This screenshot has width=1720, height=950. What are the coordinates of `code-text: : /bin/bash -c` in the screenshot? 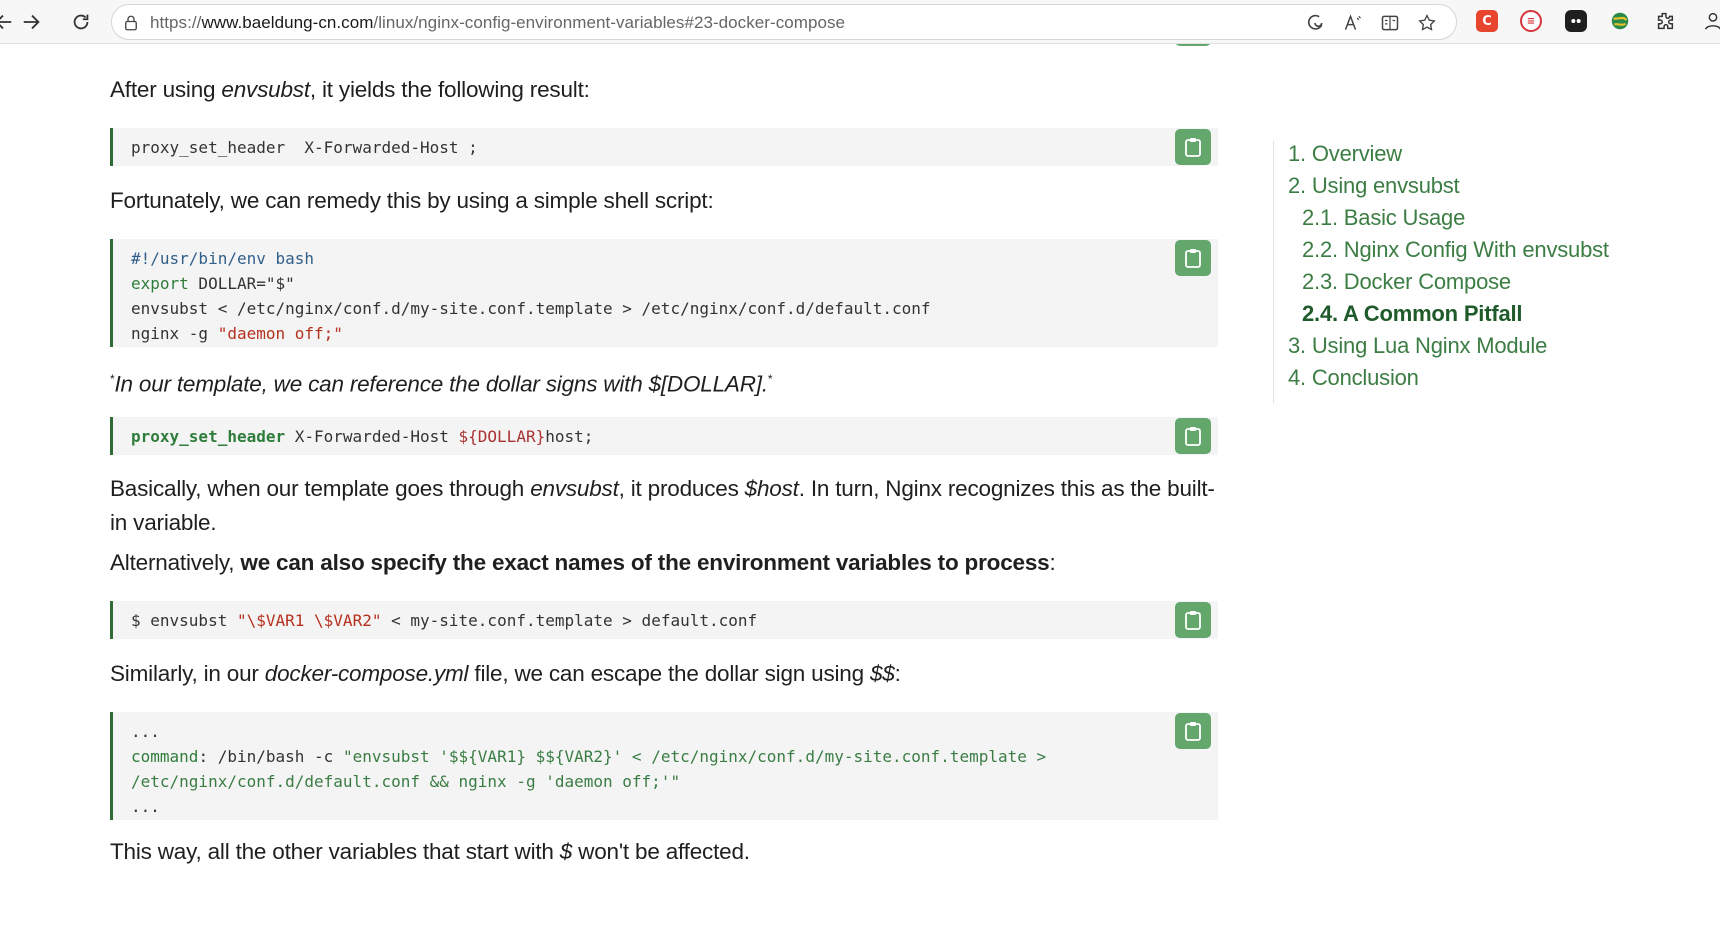 It's located at (270, 756).